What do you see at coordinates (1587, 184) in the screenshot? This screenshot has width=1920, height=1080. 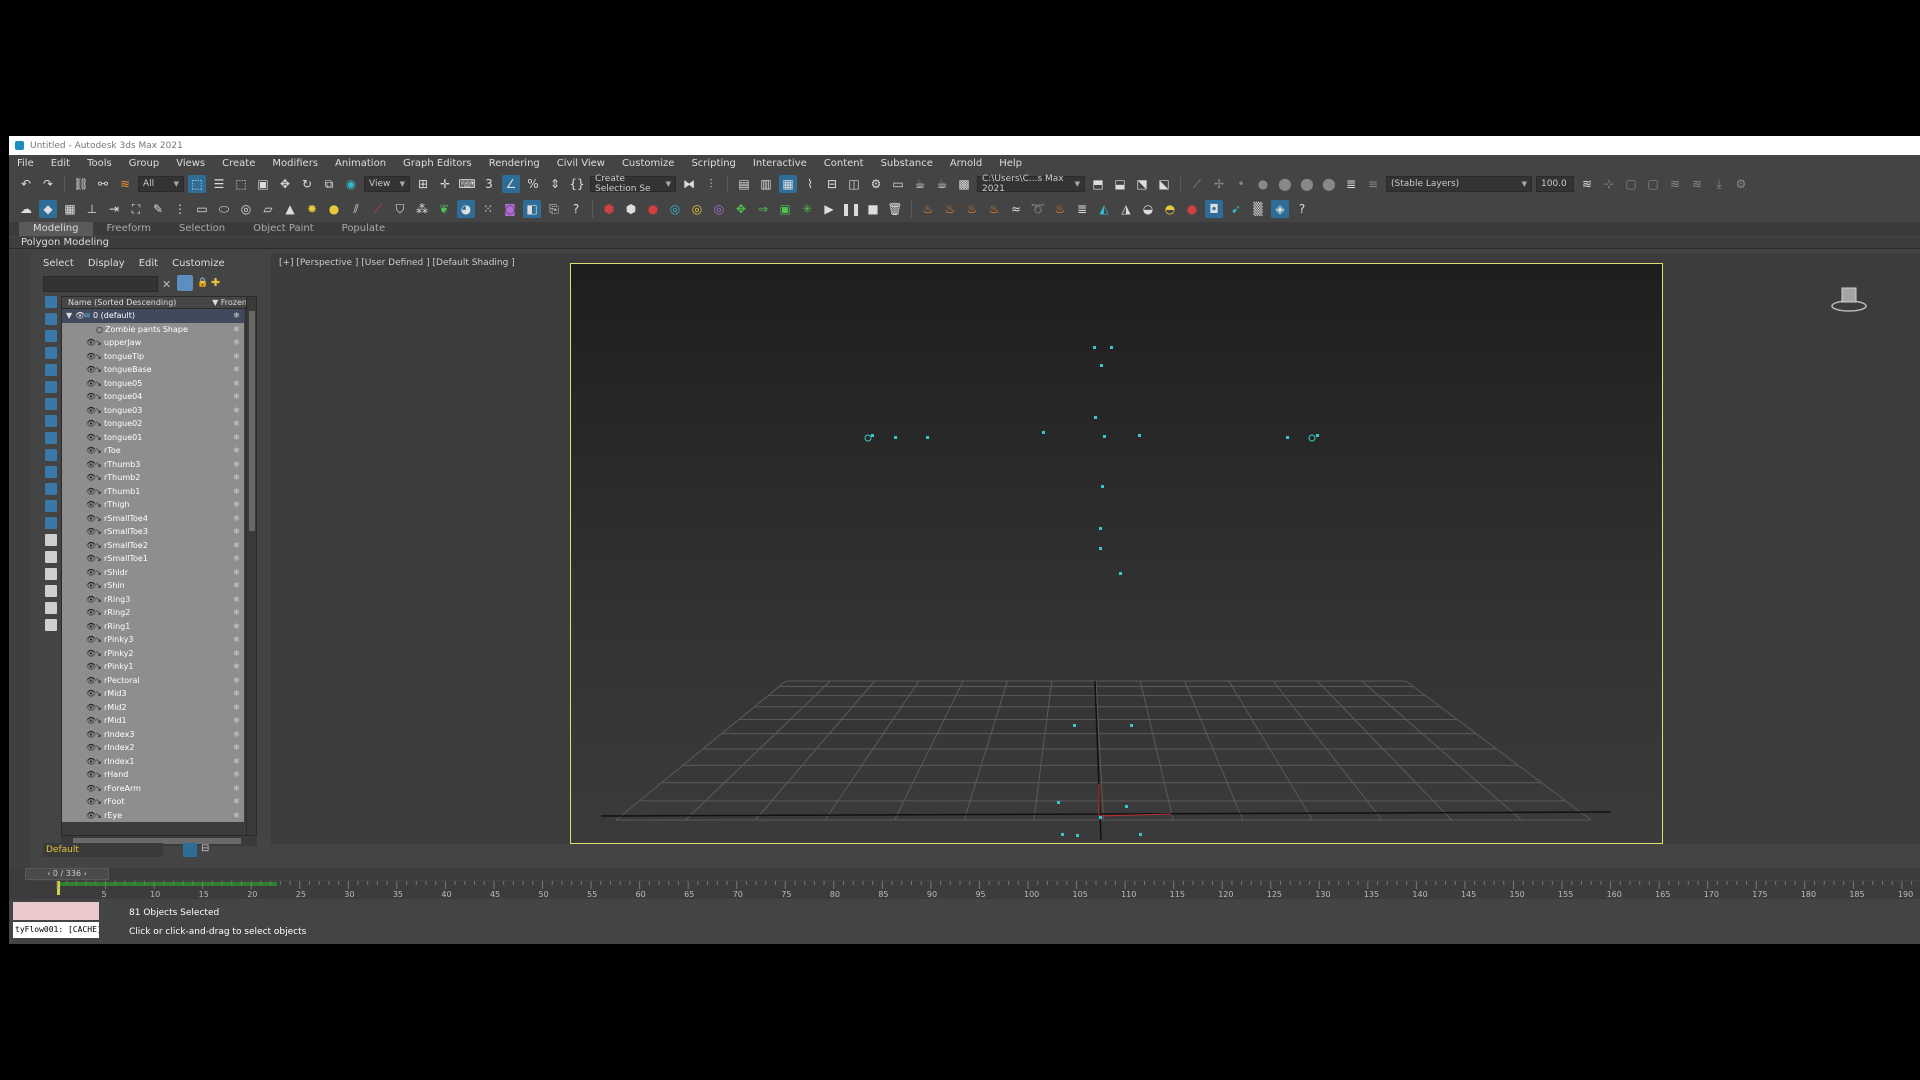 I see `stack-icon: ≋` at bounding box center [1587, 184].